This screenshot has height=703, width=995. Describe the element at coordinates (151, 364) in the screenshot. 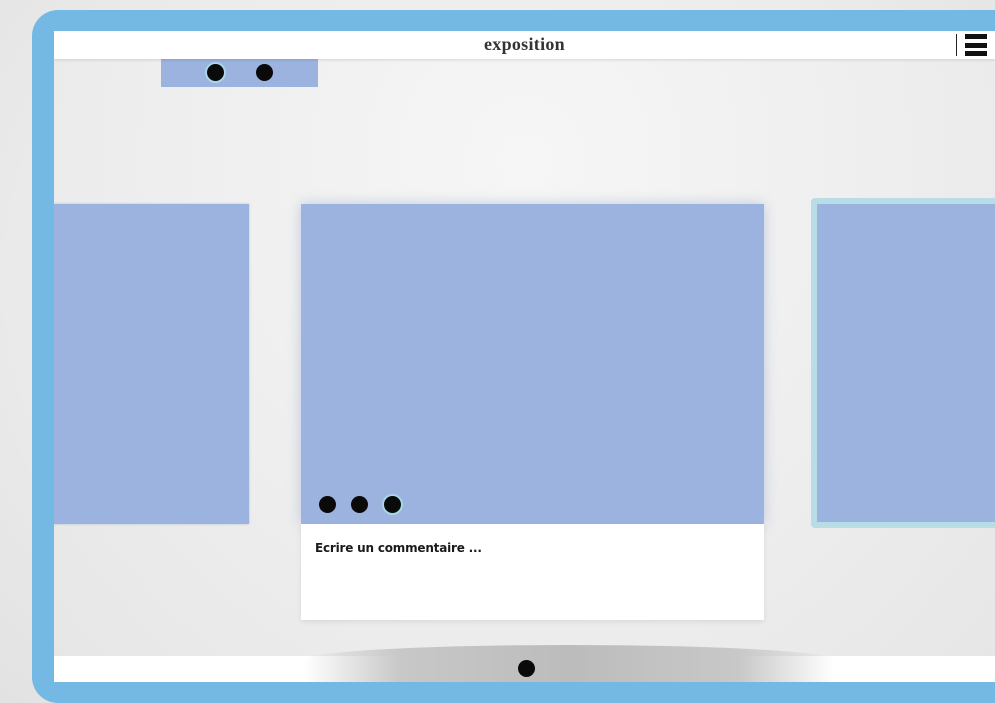

I see `gallery-card-previous` at that location.